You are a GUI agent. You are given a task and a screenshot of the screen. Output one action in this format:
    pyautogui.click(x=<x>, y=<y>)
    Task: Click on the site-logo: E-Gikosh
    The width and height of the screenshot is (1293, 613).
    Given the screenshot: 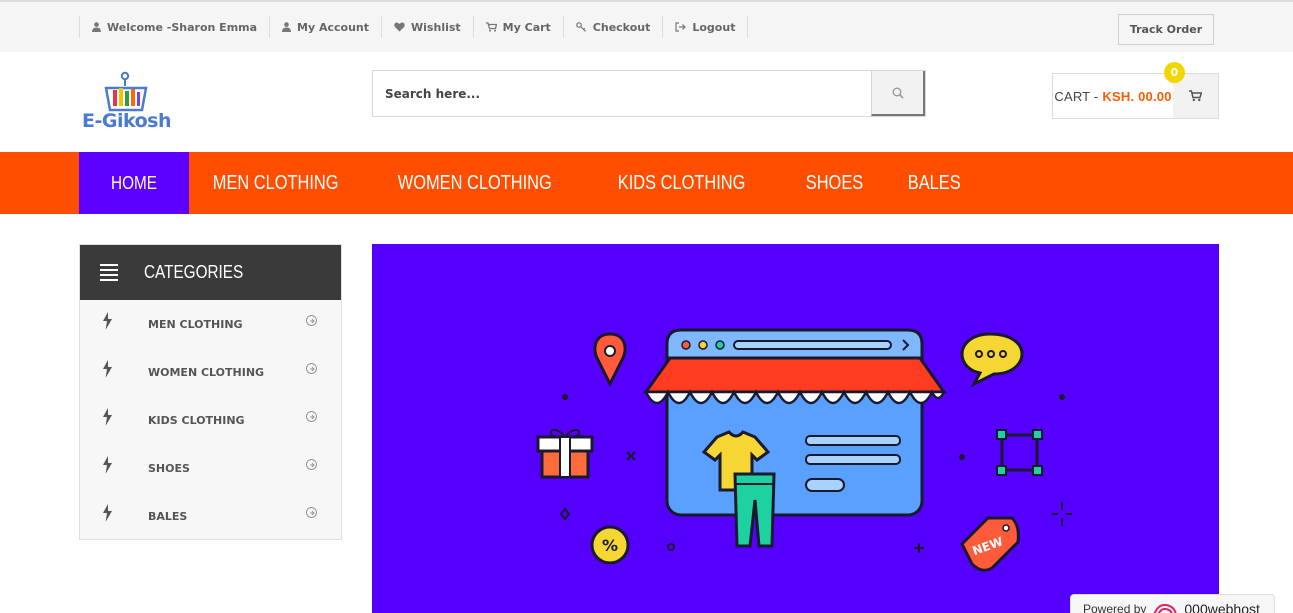 What is the action you would take?
    pyautogui.click(x=132, y=102)
    